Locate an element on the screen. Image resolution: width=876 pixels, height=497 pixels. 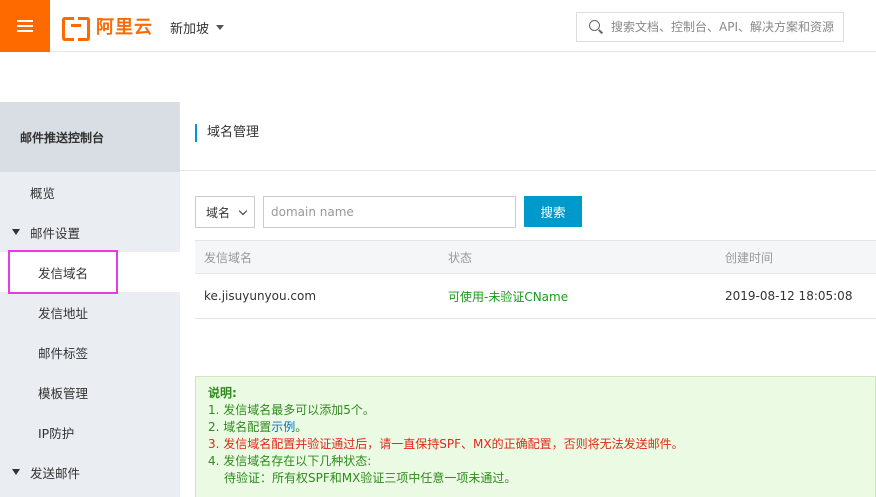
notice-line-4: 4. 发信域名存在以下几种状态: is located at coordinates (290, 461).